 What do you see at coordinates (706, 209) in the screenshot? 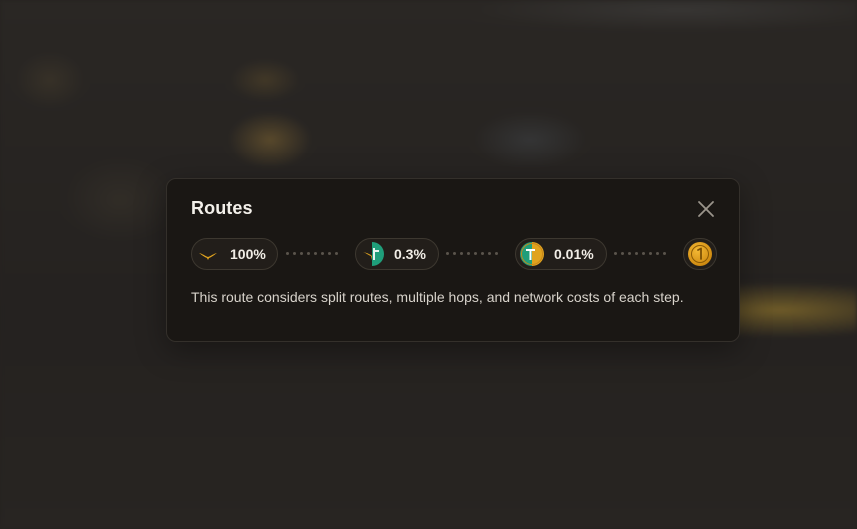
I see `close-icon` at bounding box center [706, 209].